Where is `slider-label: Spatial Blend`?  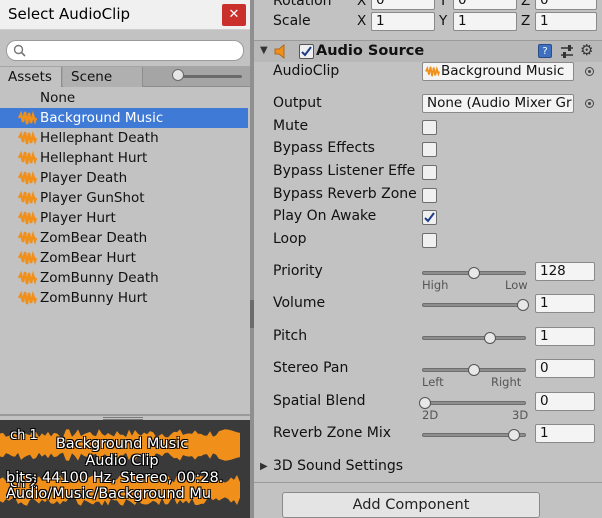 slider-label: Spatial Blend is located at coordinates (319, 401).